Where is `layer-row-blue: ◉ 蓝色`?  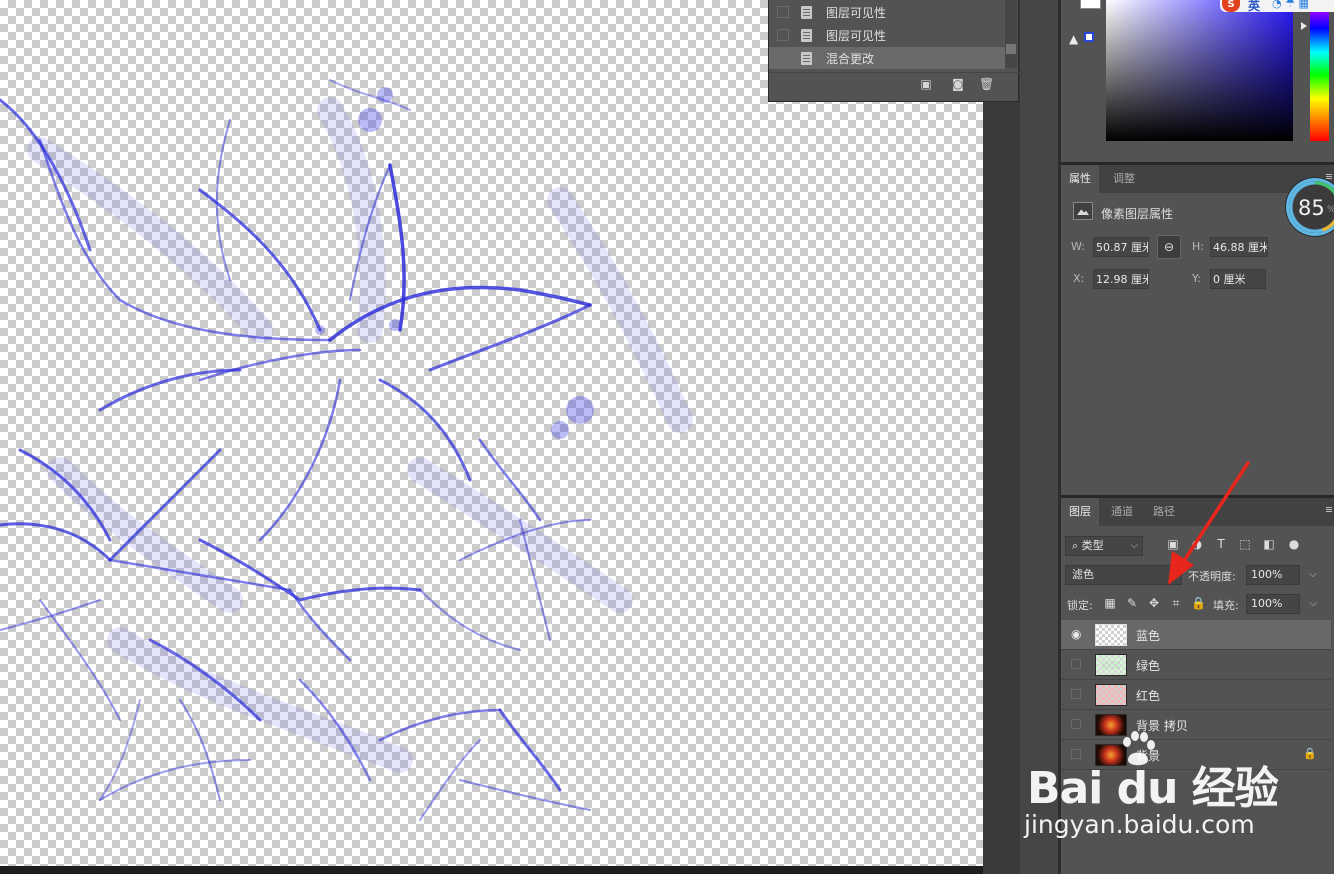 layer-row-blue: ◉ 蓝色 is located at coordinates (1196, 635).